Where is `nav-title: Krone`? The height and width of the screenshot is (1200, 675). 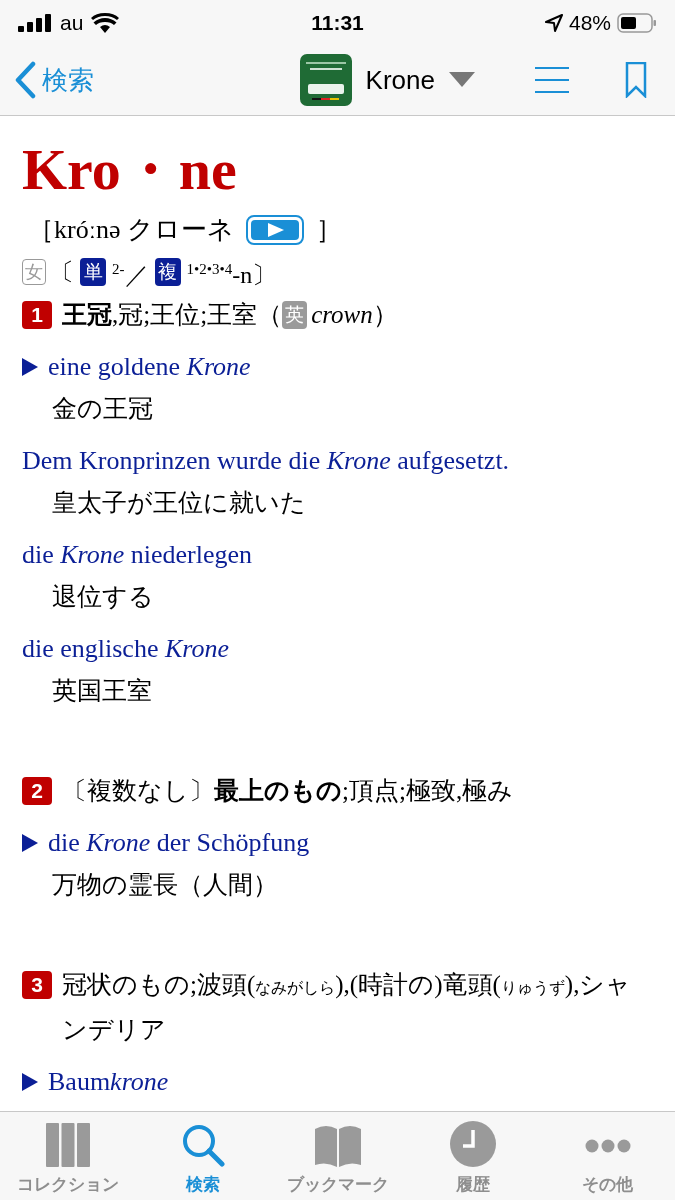
nav-title: Krone is located at coordinates (400, 80).